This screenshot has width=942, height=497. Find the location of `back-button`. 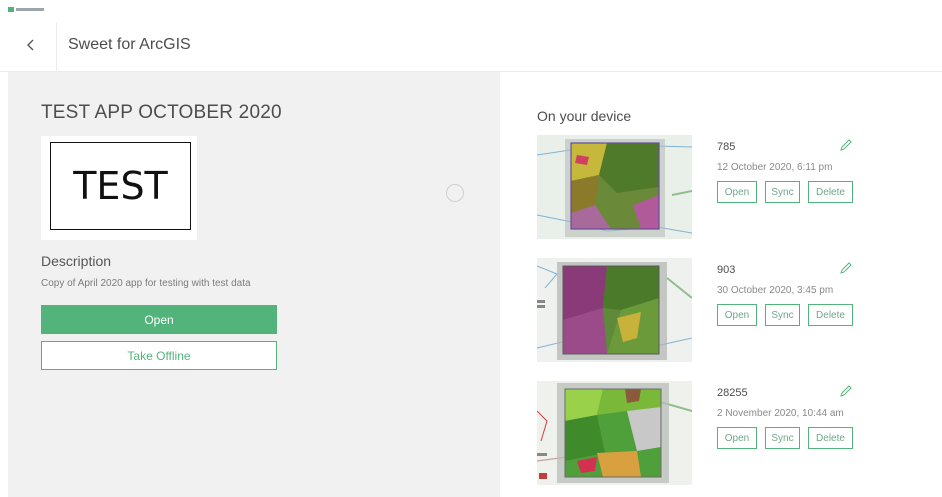

back-button is located at coordinates (31, 45).